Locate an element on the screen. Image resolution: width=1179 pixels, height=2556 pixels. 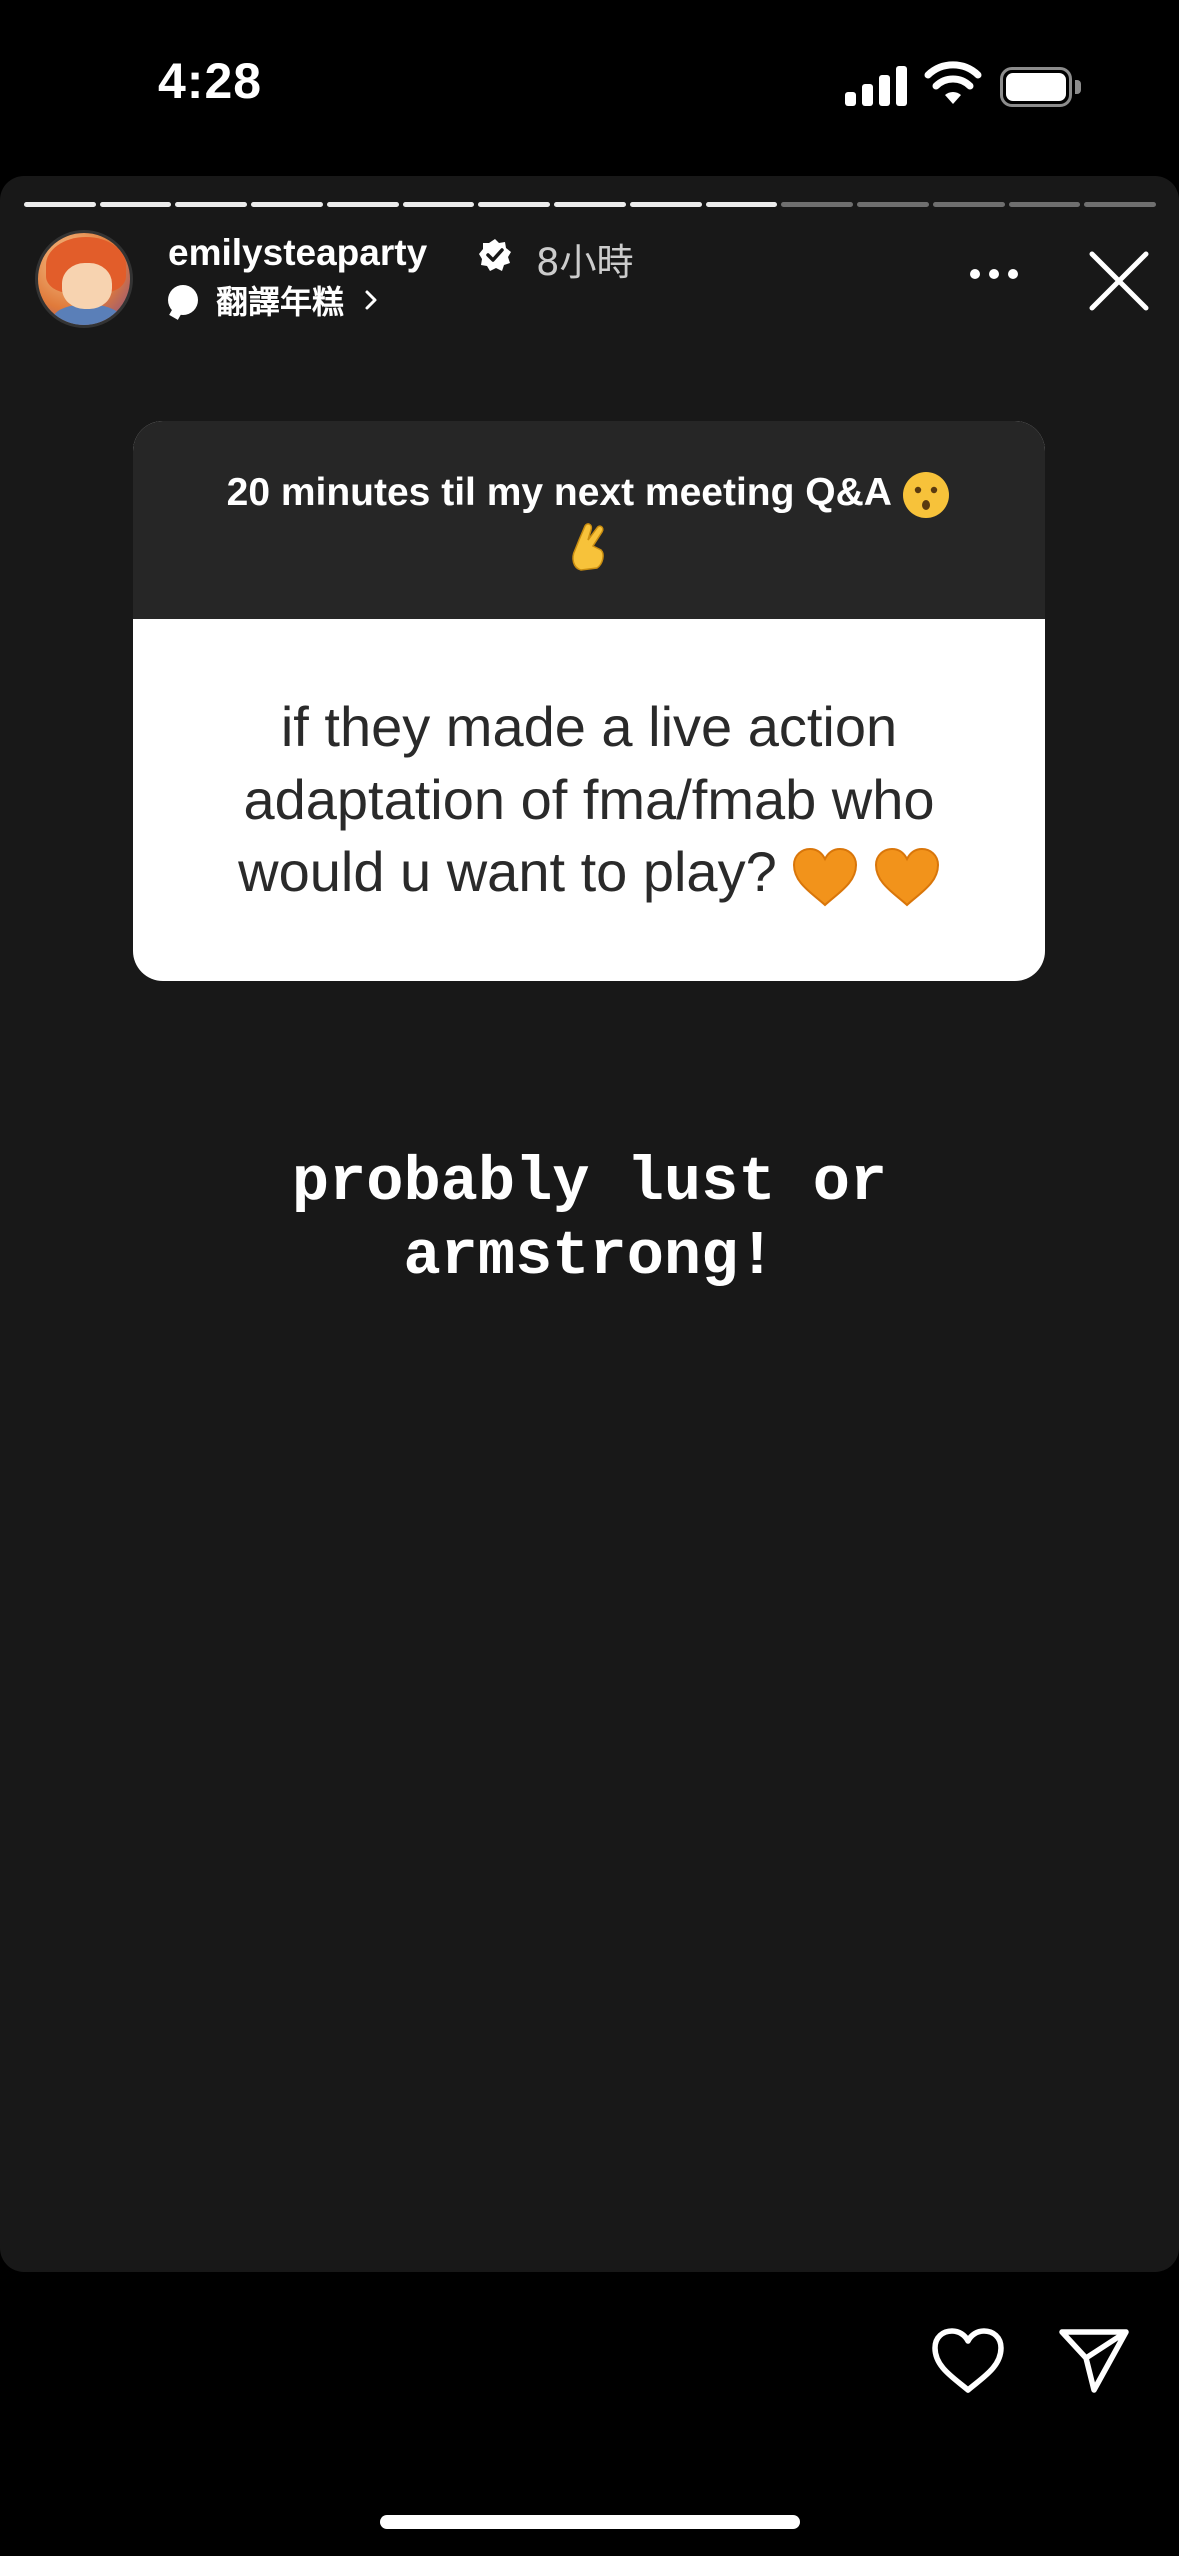
question-sticker-header: 20 minutes til my next meeting Q&A is located at coordinates (589, 520).